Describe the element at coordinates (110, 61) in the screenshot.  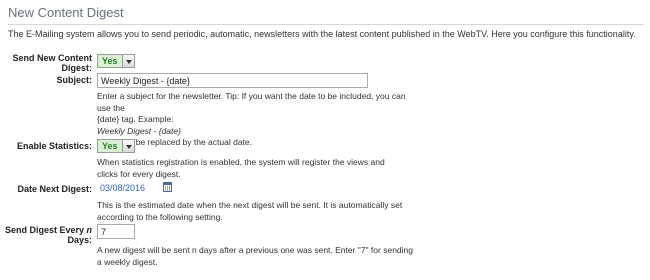
I see `send-digest-value: Yes` at that location.